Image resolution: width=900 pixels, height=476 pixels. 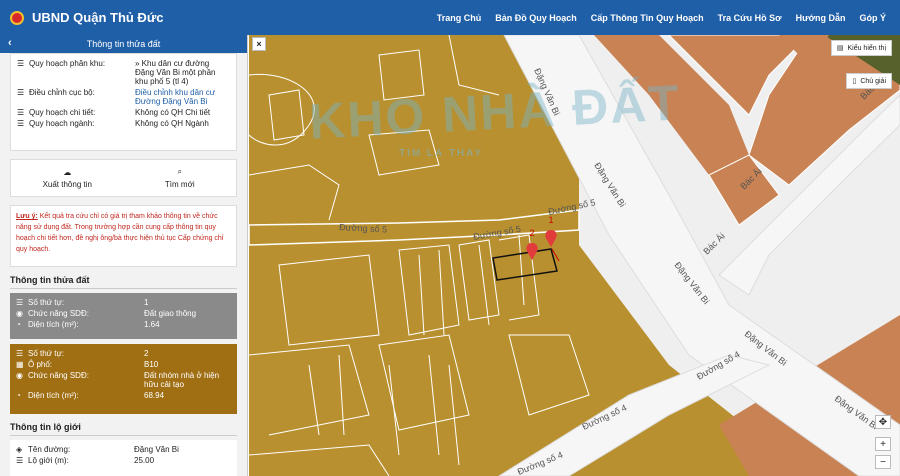 What do you see at coordinates (459, 18) in the screenshot?
I see `nav-home: Trang Chủ` at bounding box center [459, 18].